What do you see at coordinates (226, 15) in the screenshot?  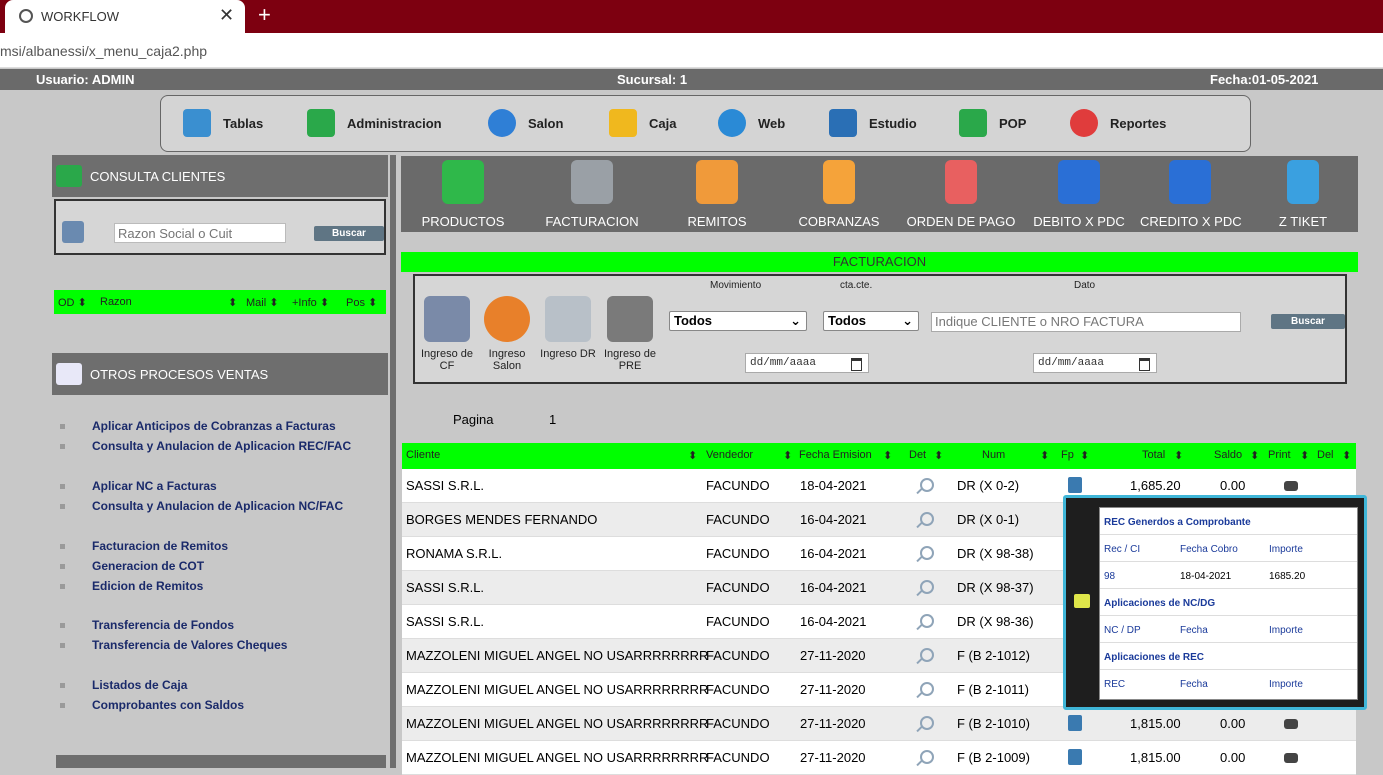 I see `close-tab-icon: ✕` at bounding box center [226, 15].